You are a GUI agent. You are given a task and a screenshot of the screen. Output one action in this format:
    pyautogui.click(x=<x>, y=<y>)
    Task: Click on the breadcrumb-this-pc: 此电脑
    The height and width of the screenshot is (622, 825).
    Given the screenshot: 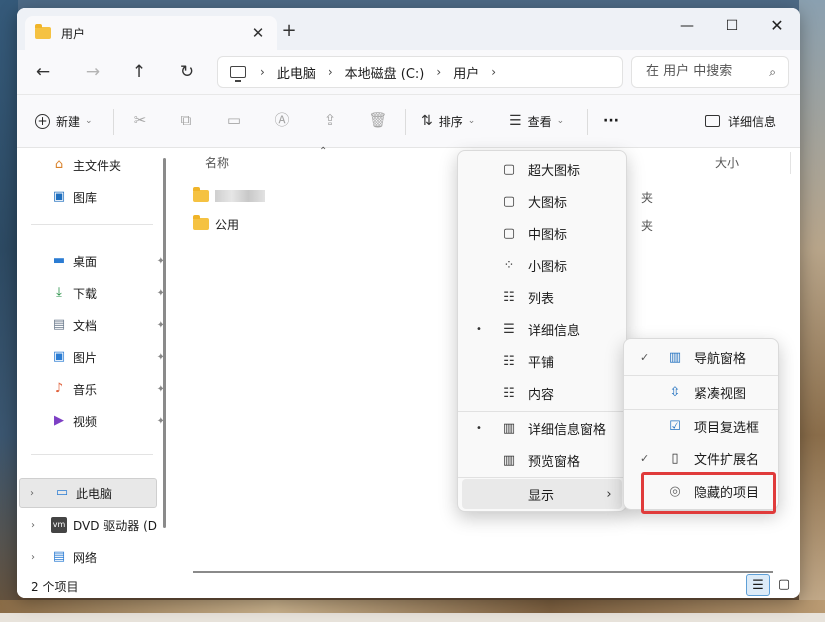 What is the action you would take?
    pyautogui.click(x=296, y=72)
    